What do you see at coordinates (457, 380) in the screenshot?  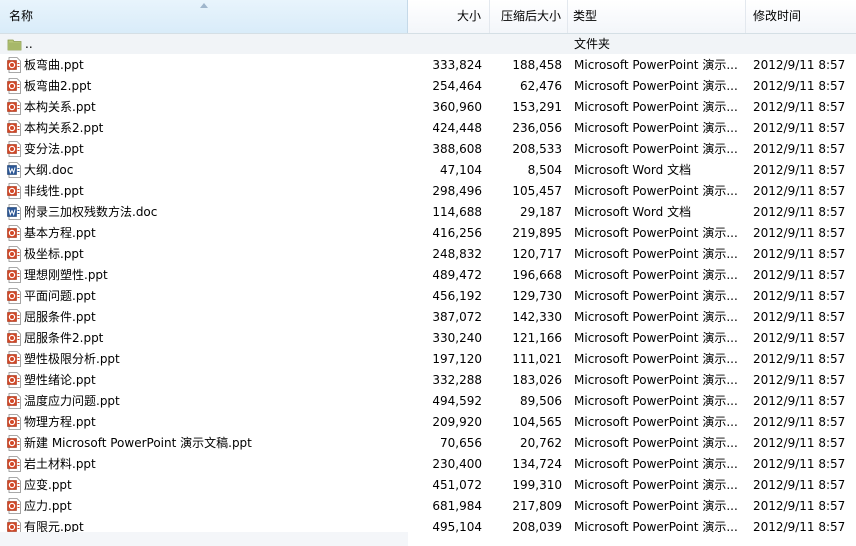 I see `file-size: 332,288` at bounding box center [457, 380].